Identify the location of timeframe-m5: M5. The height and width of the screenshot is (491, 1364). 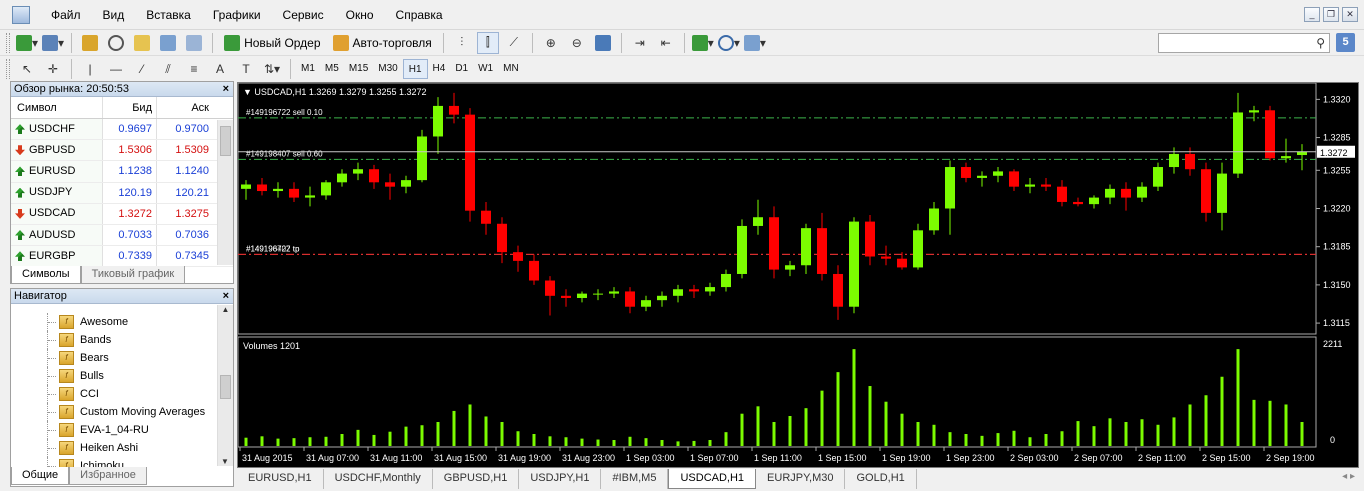
(332, 69).